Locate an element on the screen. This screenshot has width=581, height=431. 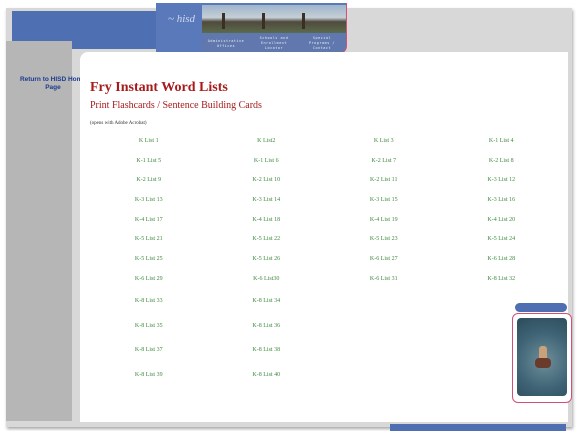
nav-link-offices: Administrative Offices is located at coordinates (226, 44).